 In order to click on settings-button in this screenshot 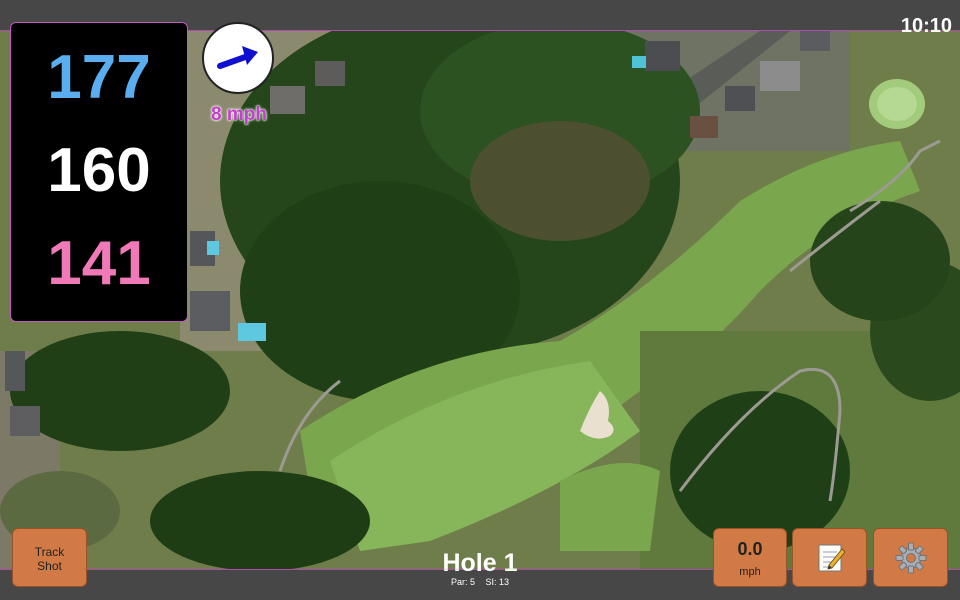, I will do `click(910, 557)`.